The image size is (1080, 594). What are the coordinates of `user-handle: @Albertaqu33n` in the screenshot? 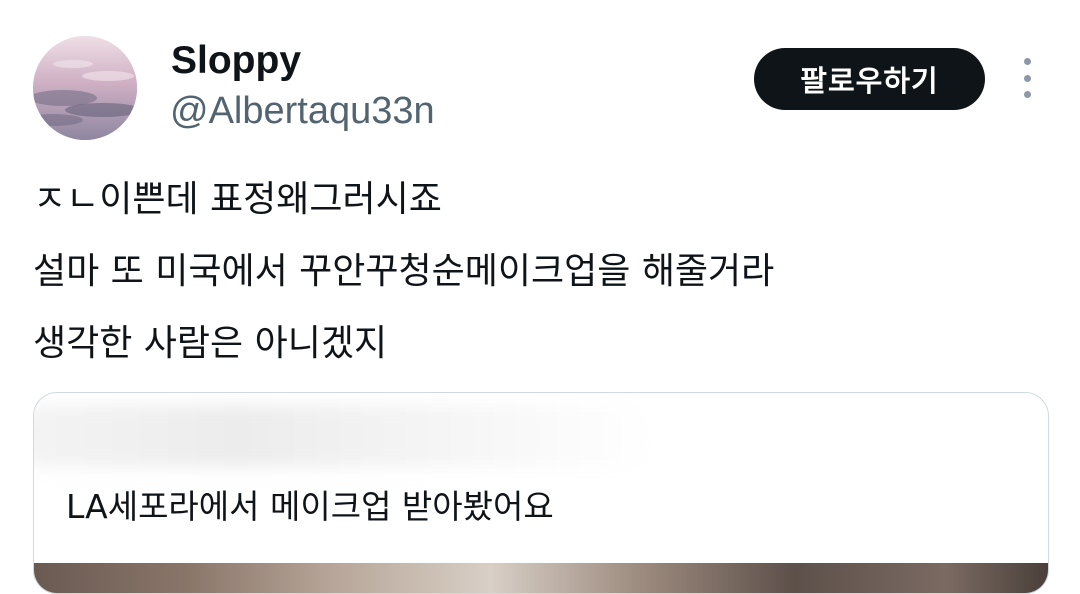 It's located at (302, 111).